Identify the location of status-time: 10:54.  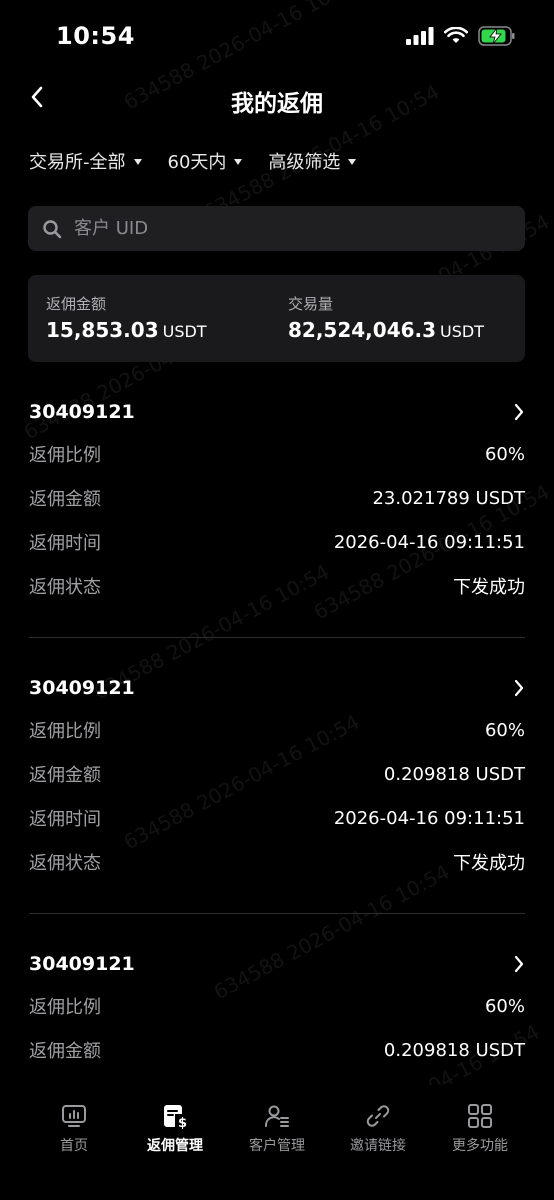
(95, 36).